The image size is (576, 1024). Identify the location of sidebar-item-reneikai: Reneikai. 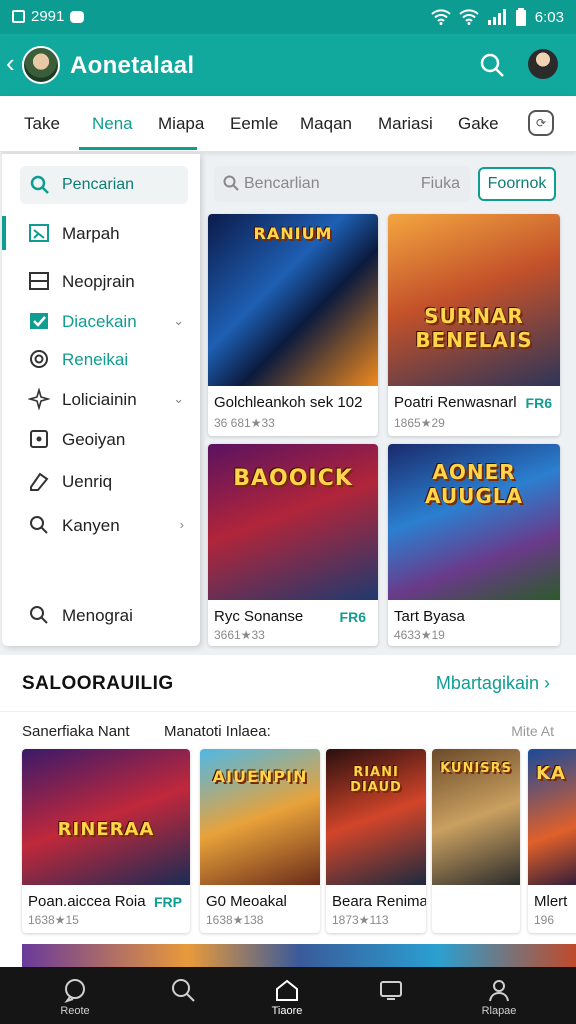
(101, 359).